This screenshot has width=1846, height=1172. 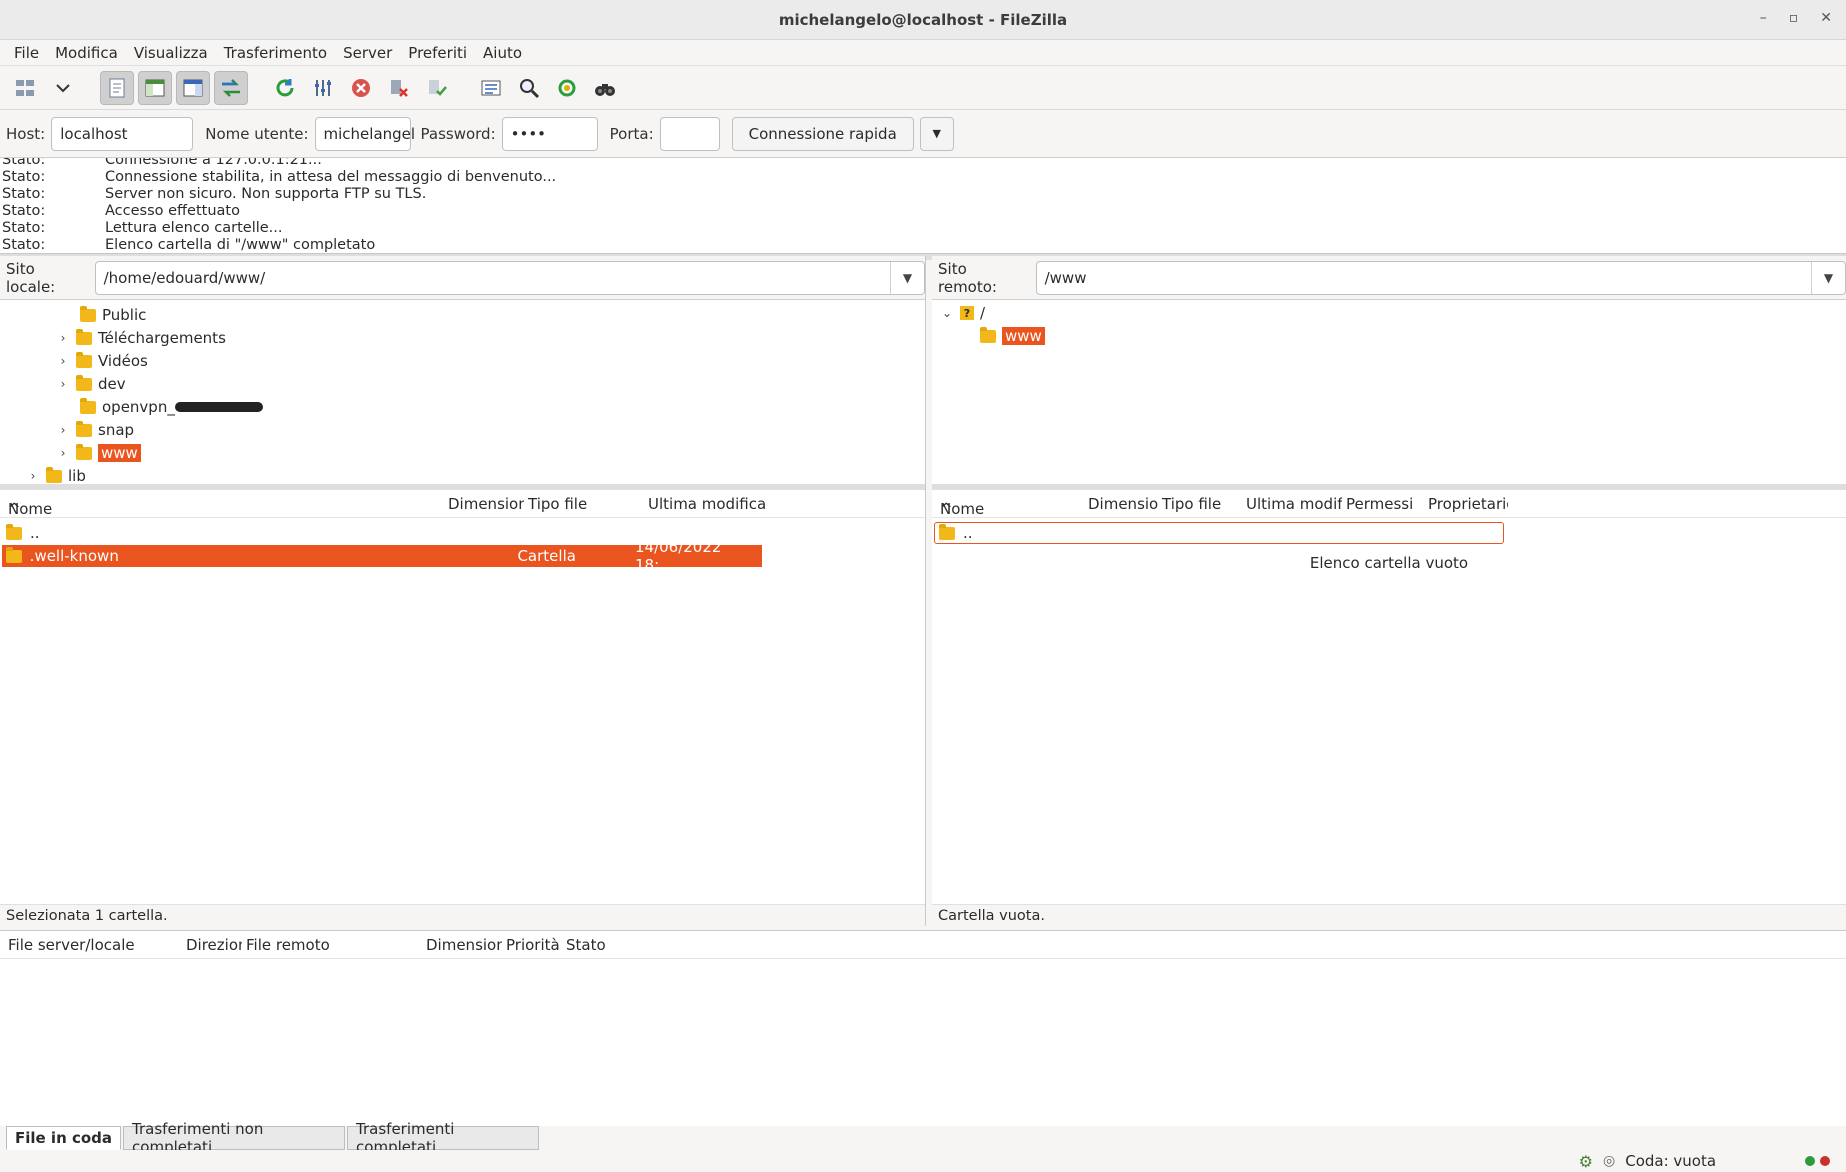 What do you see at coordinates (1609, 1161) in the screenshot?
I see `speed-limit-icon: ◎` at bounding box center [1609, 1161].